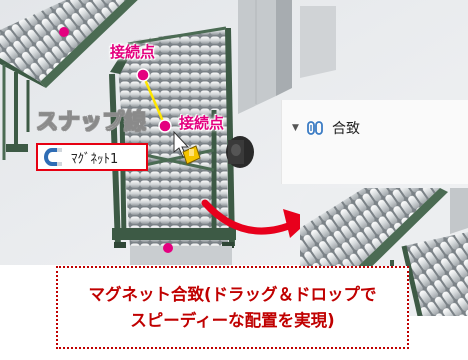 The height and width of the screenshot is (360, 468). I want to click on connection-point-label-1: 接続点, so click(133, 52).